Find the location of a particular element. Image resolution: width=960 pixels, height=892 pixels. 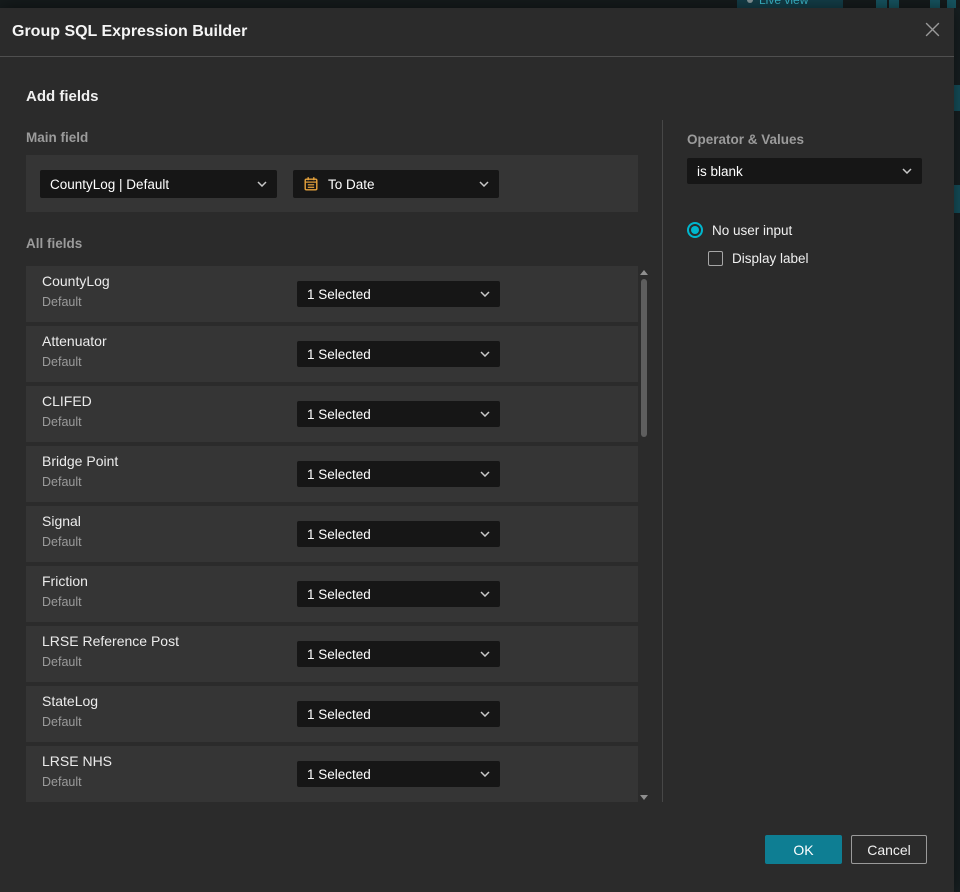

panel-divider is located at coordinates (662, 461).